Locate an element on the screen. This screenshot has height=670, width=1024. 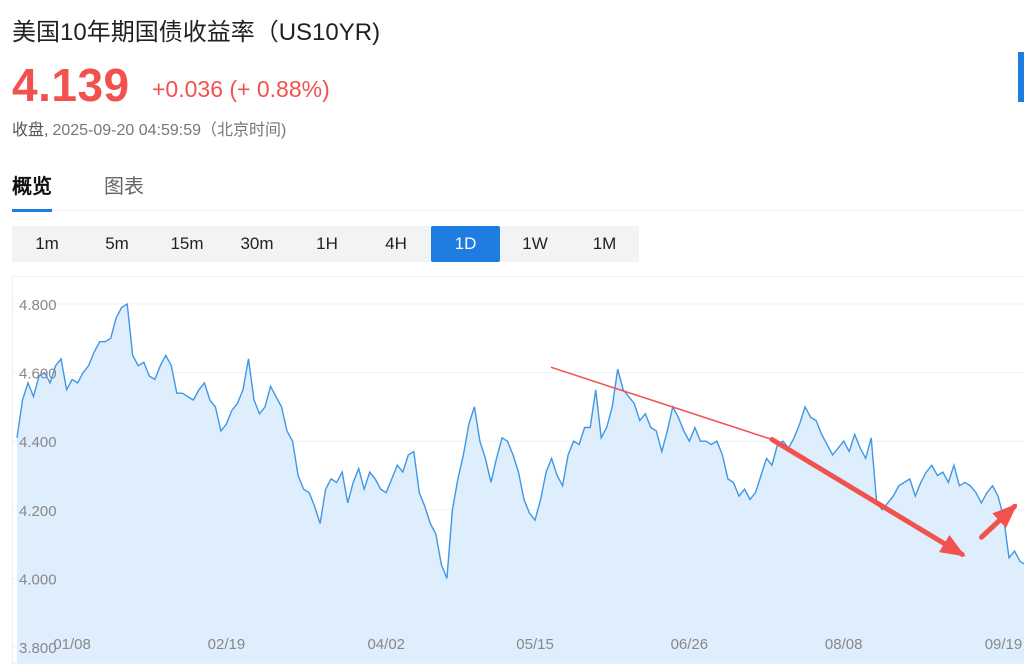
timeframe-1m-month: 1M is located at coordinates (604, 244).